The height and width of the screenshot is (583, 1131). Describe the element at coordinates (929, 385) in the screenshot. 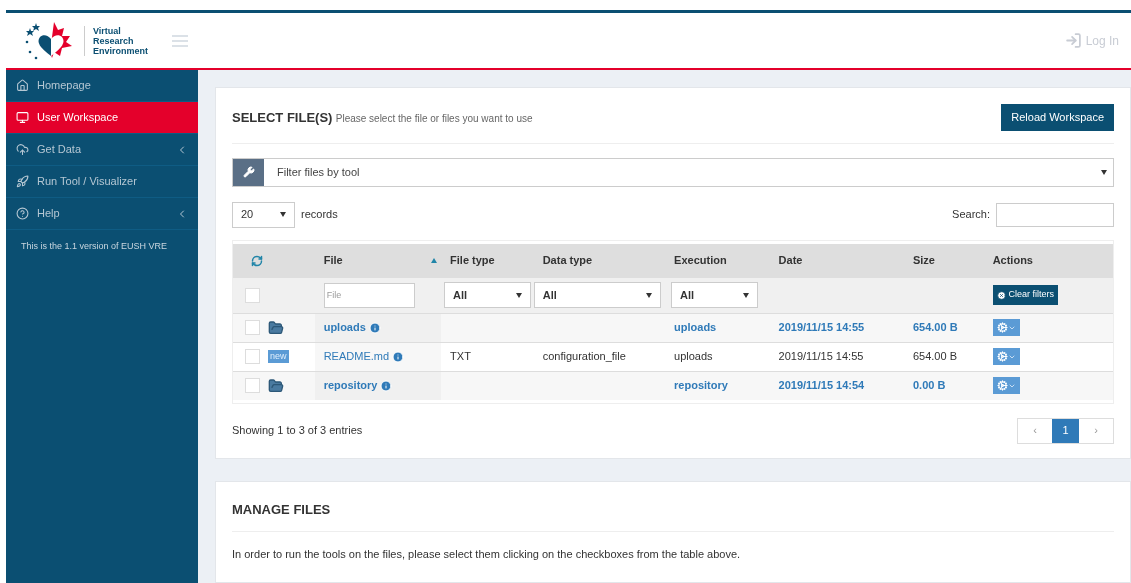

I see `table-cell: 0.00 B` at that location.